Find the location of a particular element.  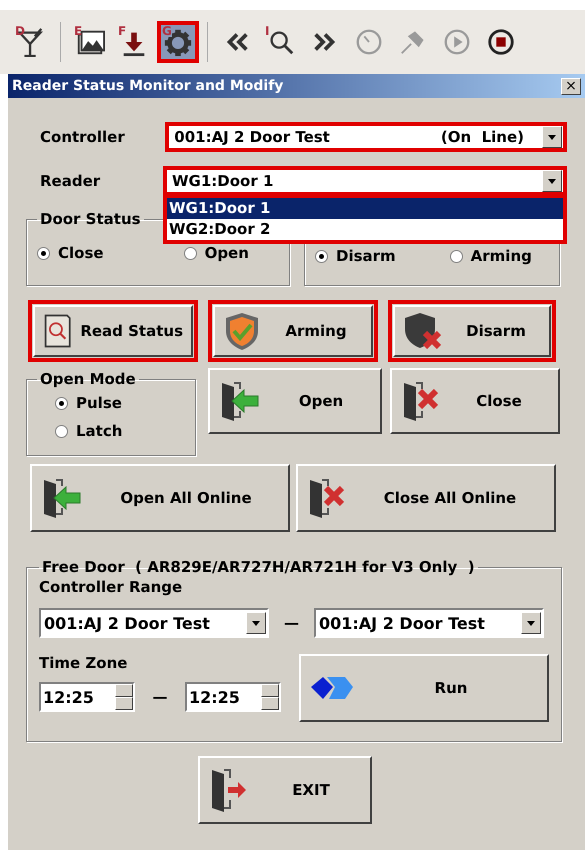

hotkey-letter: E is located at coordinates (78, 31).